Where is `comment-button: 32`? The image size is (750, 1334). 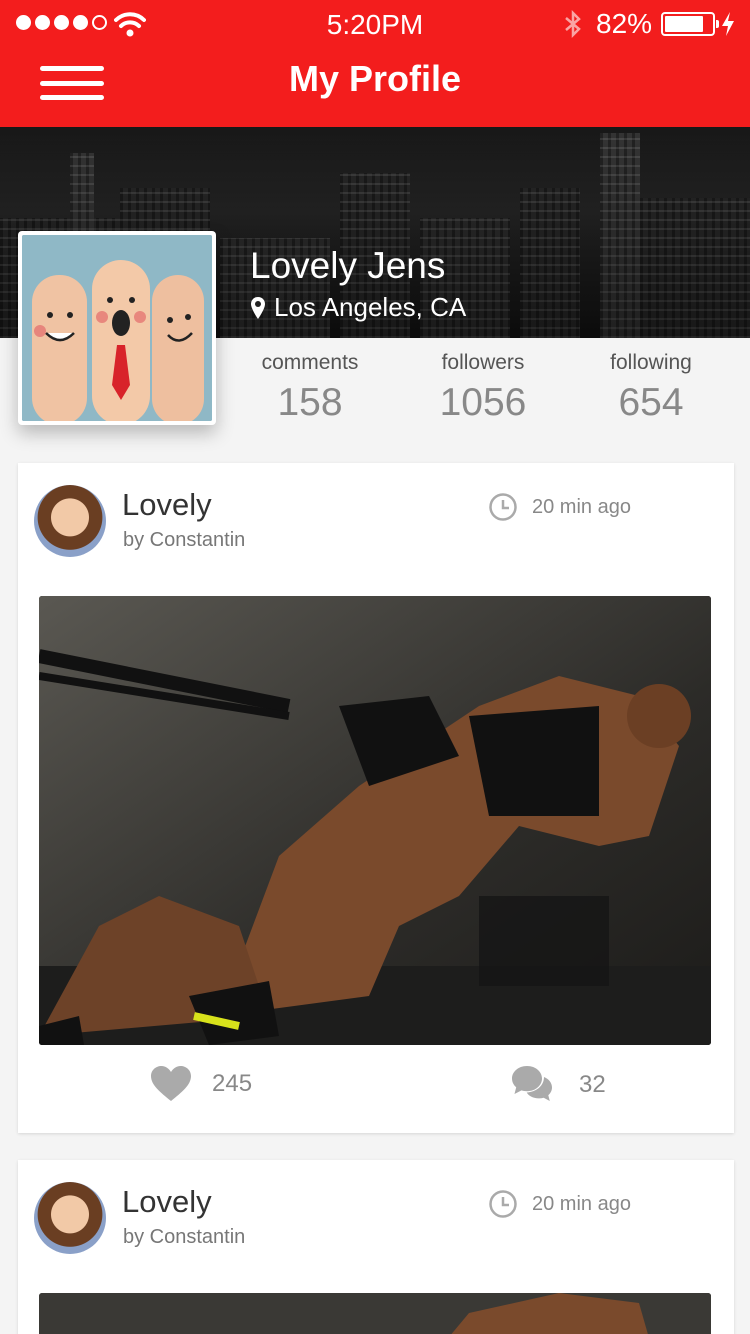 comment-button: 32 is located at coordinates (558, 1085).